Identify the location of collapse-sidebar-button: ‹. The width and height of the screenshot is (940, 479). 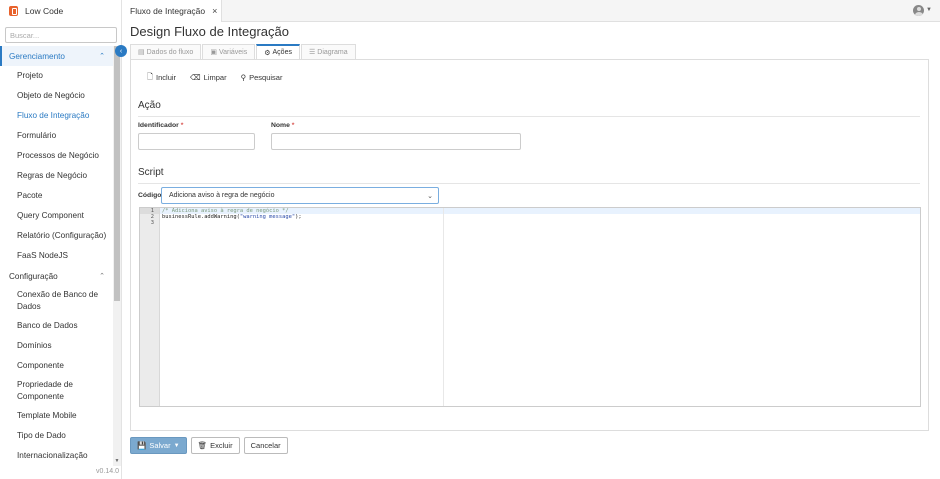
(121, 51).